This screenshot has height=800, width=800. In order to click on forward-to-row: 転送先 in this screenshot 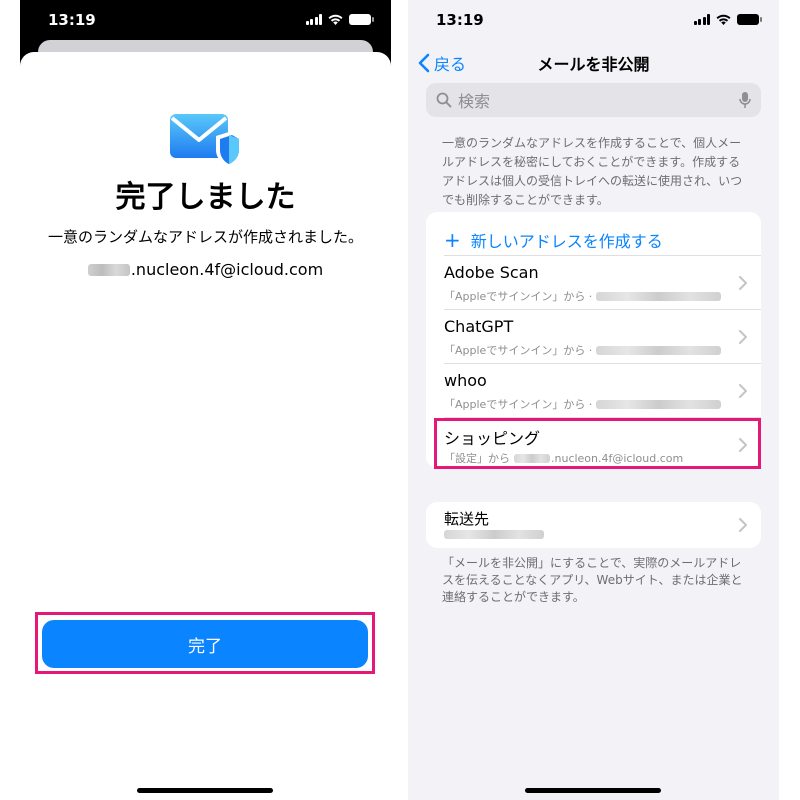, I will do `click(602, 525)`.